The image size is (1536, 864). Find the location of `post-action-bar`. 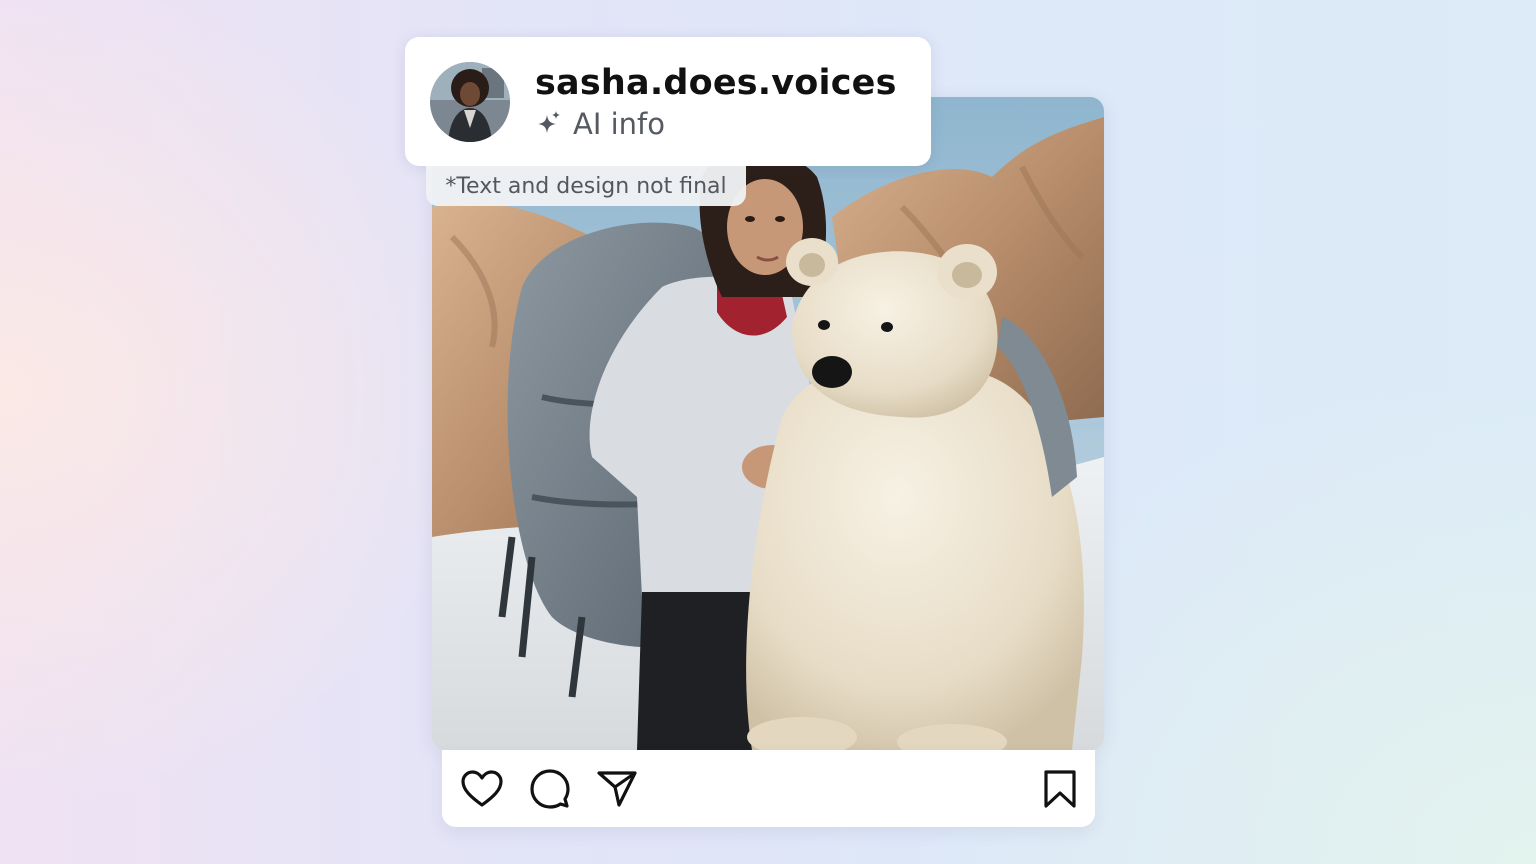

post-action-bar is located at coordinates (768, 788).